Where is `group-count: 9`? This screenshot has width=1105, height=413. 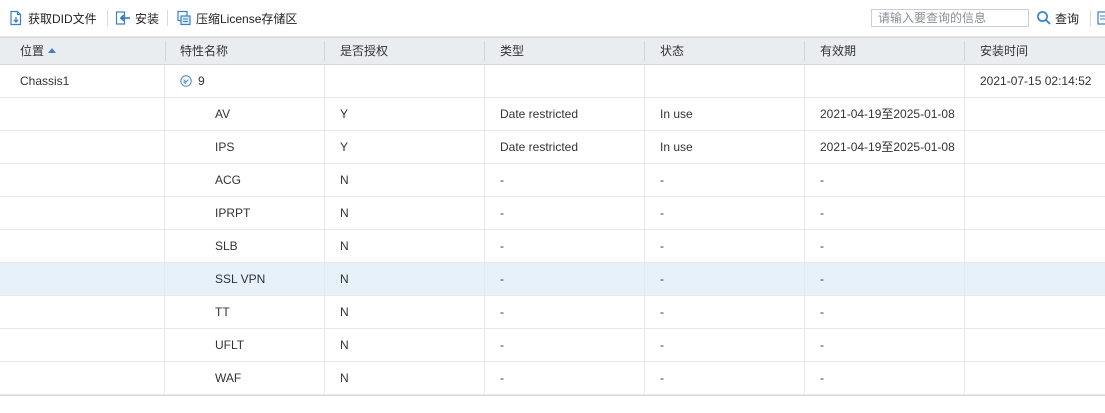
group-count: 9 is located at coordinates (201, 81).